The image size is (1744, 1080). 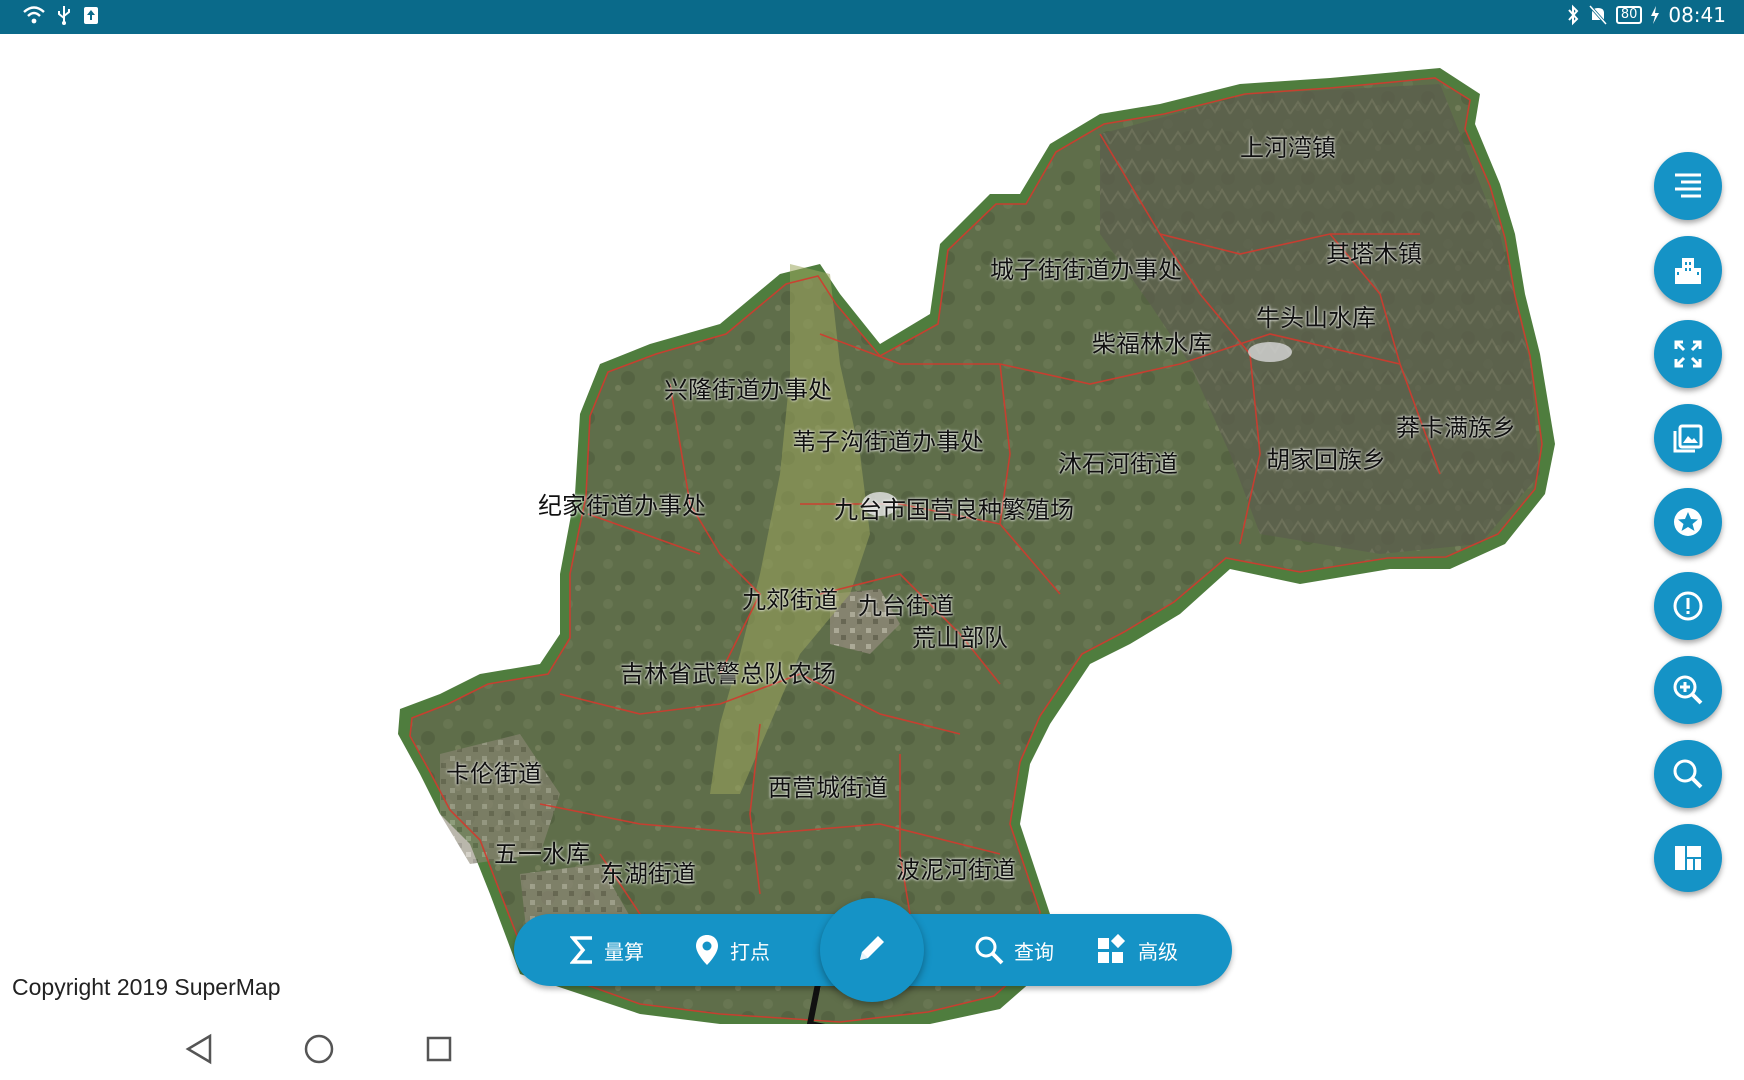 I want to click on mark-point-button: 打点, so click(x=732, y=950).